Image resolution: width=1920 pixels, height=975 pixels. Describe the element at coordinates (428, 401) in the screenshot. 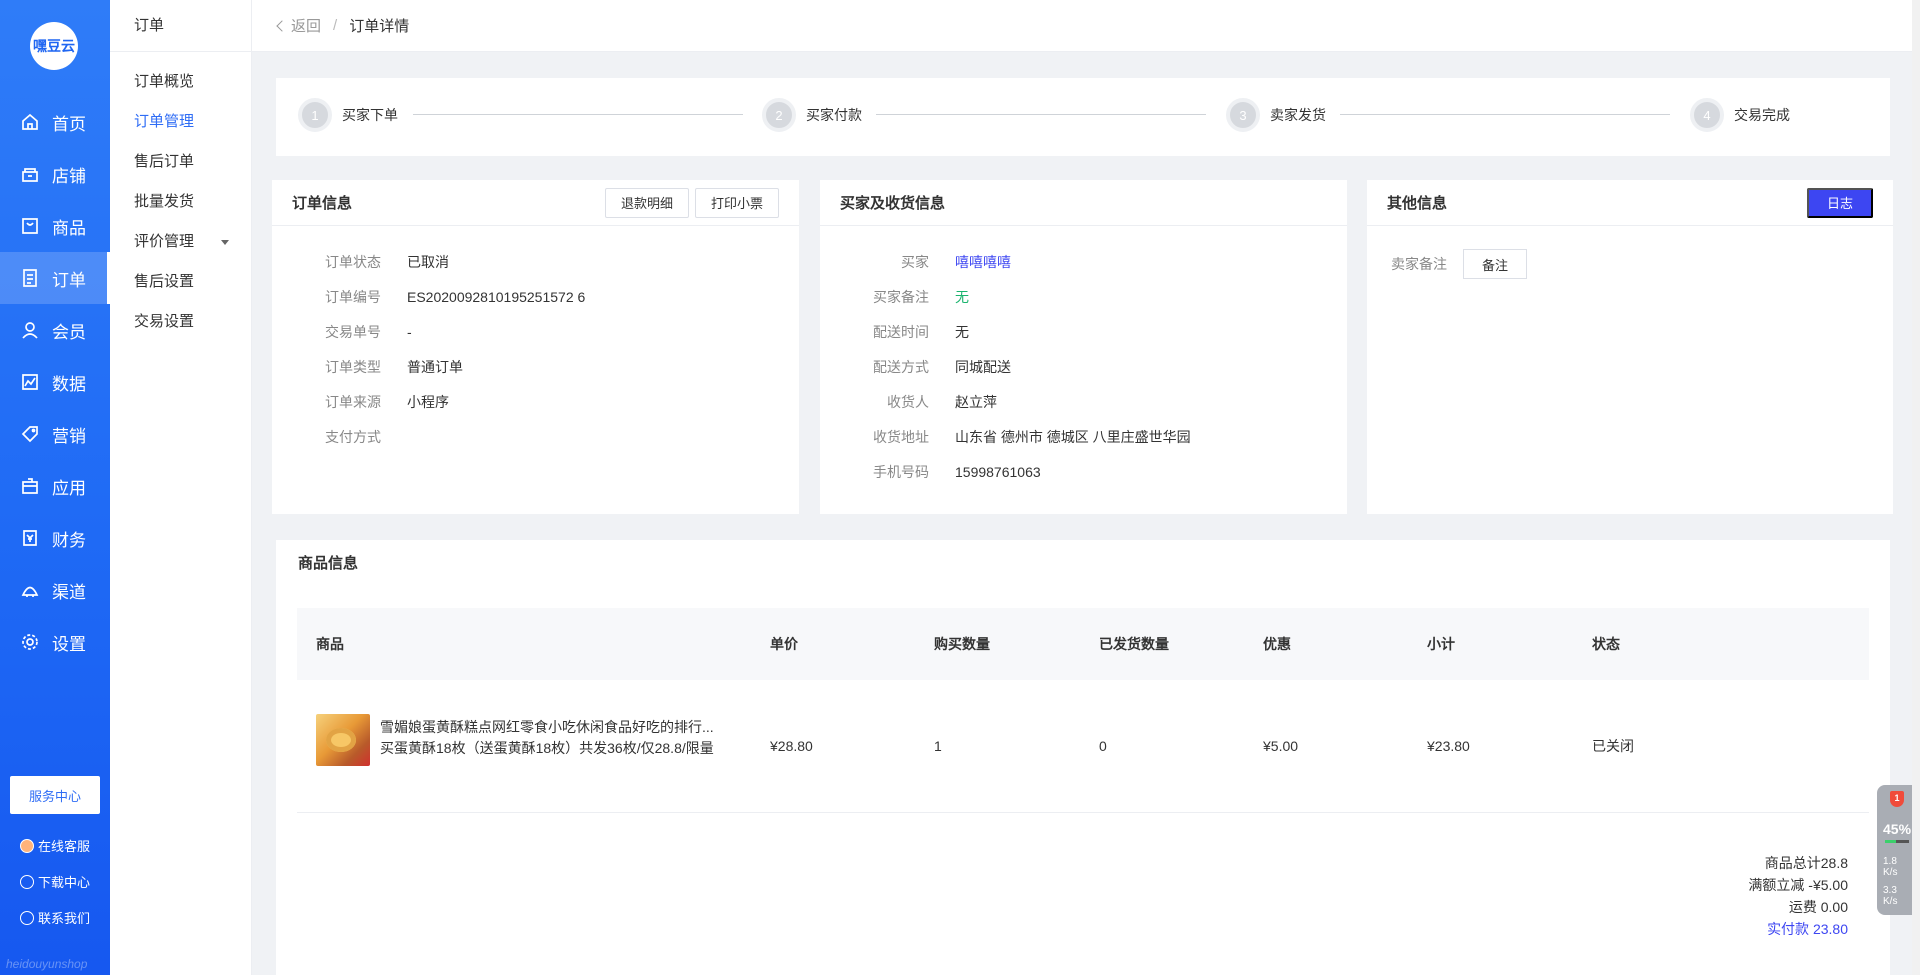

I see `order-source-value: 小程序` at that location.